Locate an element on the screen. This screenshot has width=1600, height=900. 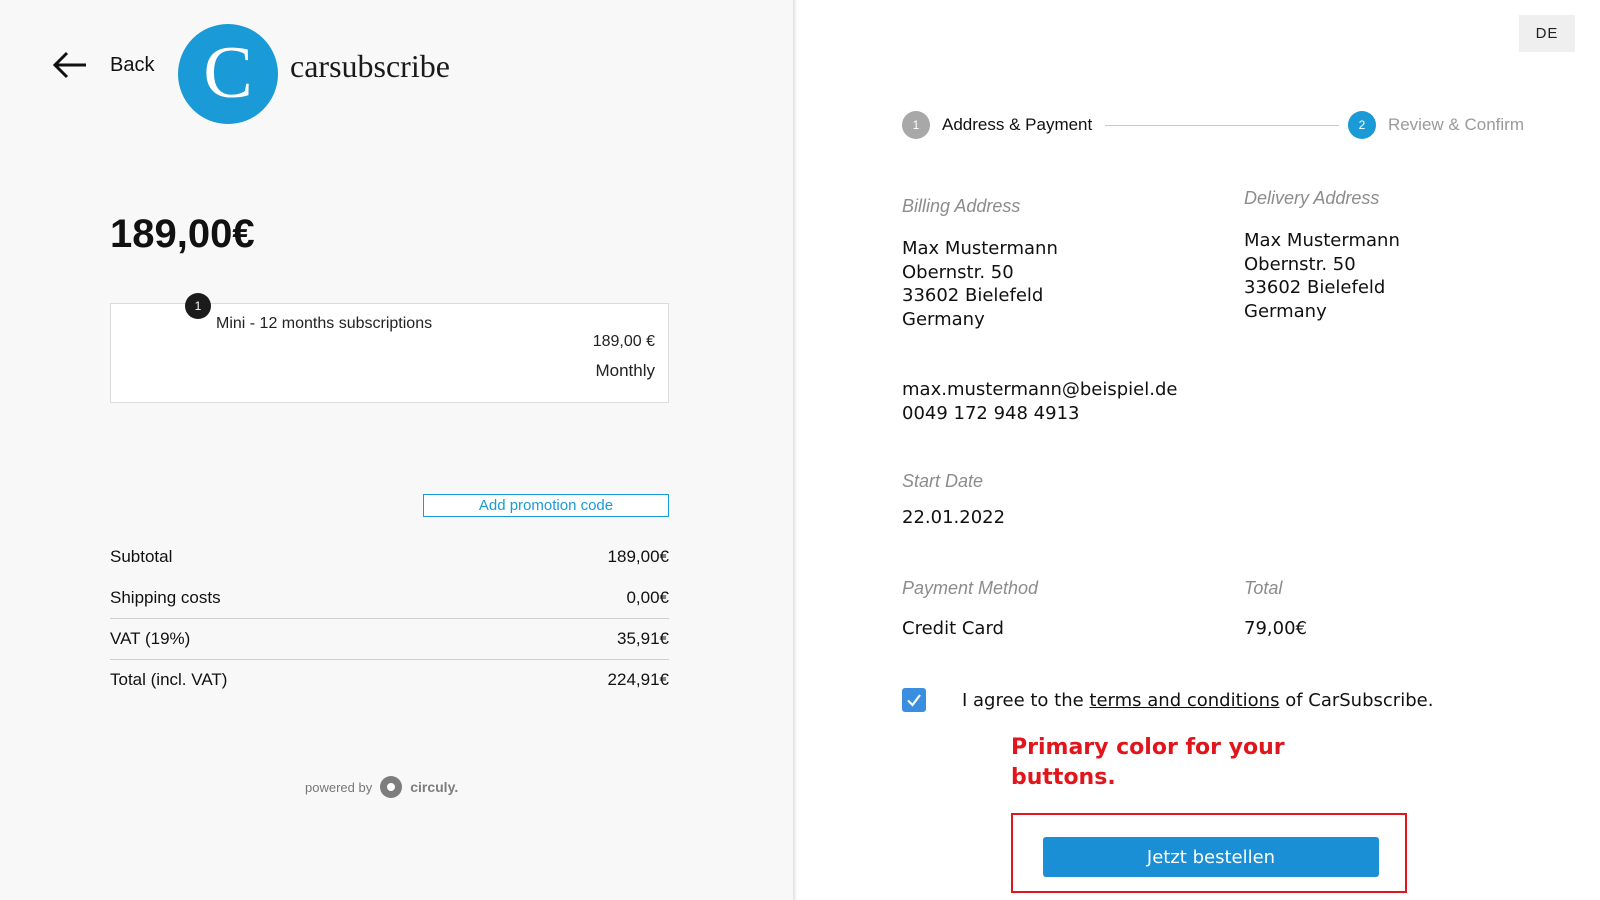
start-date-title: Start Date is located at coordinates (943, 481).